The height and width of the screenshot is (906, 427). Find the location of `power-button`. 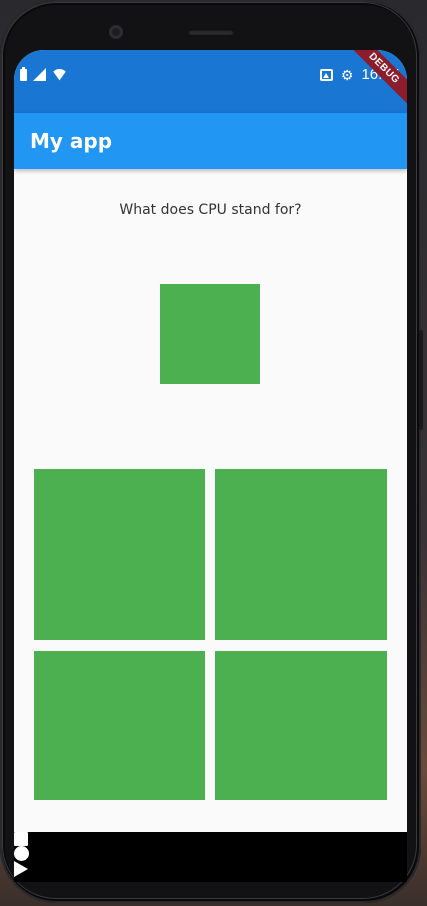

power-button is located at coordinates (421, 380).